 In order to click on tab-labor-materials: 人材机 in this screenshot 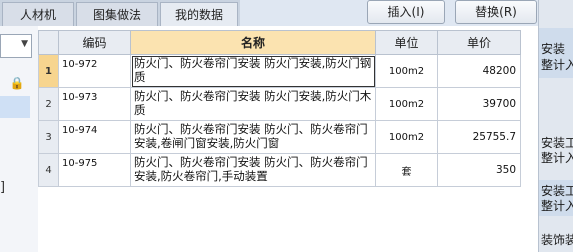, I will do `click(38, 14)`.